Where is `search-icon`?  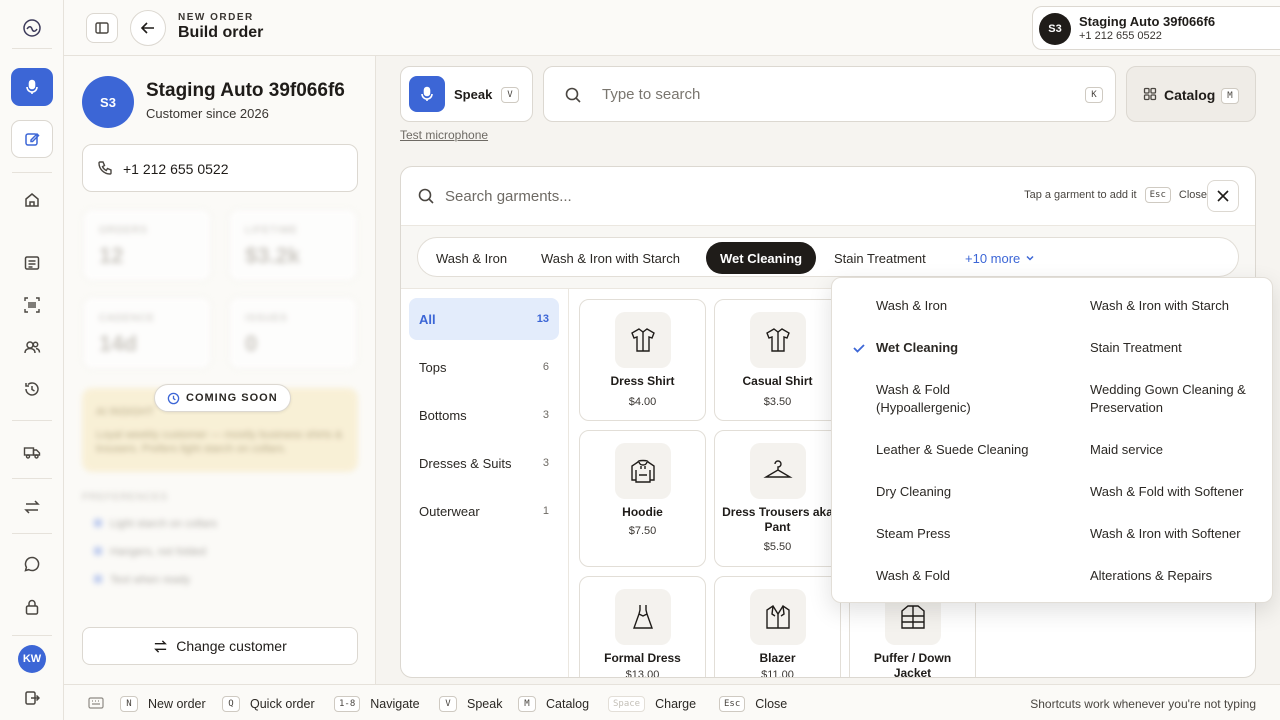 search-icon is located at coordinates (426, 196).